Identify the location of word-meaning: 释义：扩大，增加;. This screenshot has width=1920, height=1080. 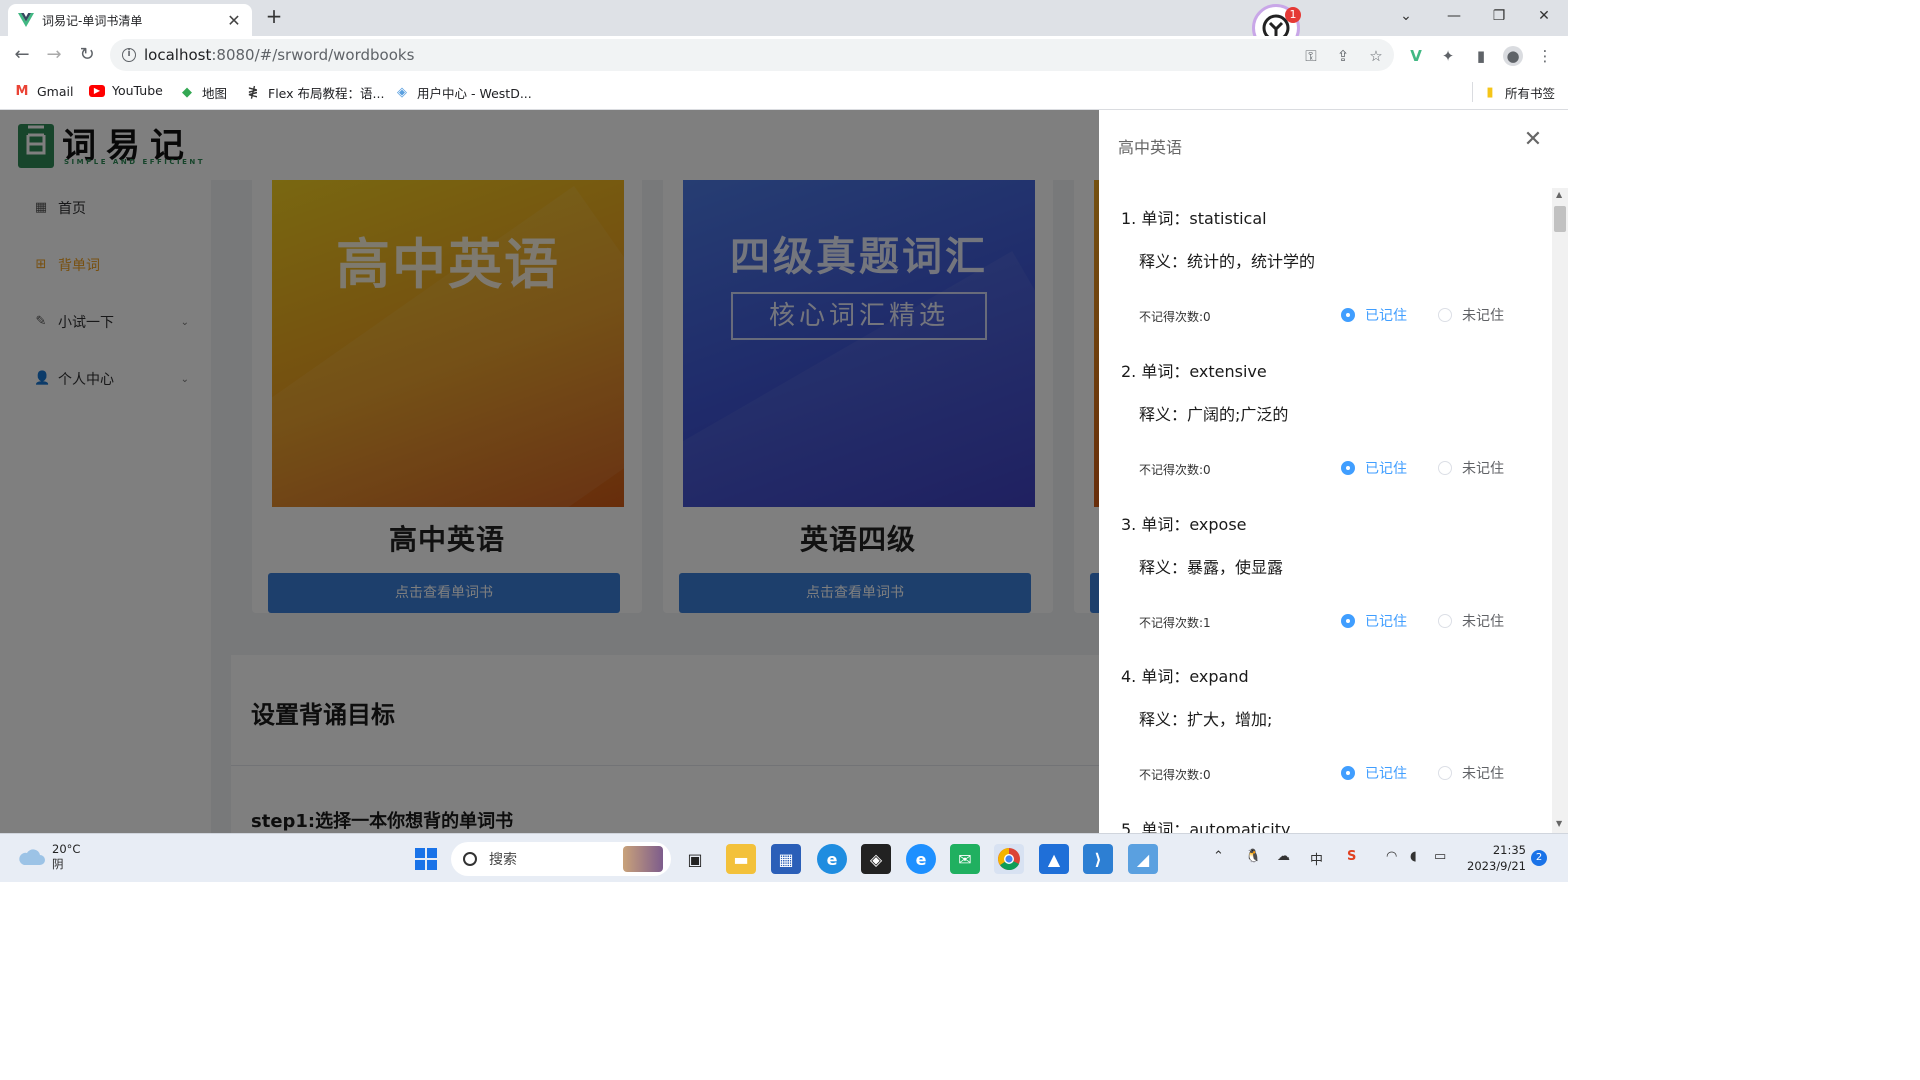
(1206, 719).